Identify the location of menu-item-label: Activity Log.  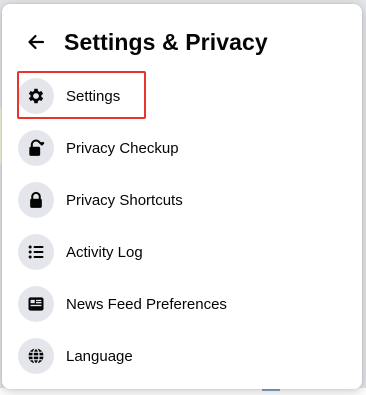
(104, 252).